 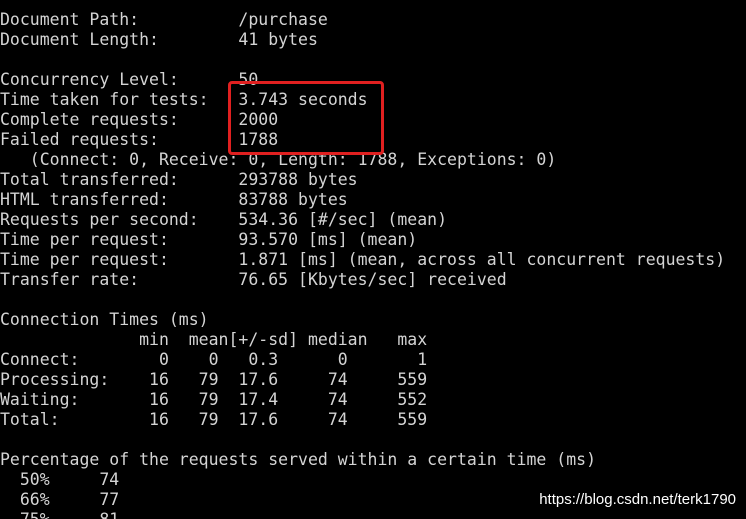 I want to click on document-length-line: Document Length: 41 bytes, so click(x=159, y=39).